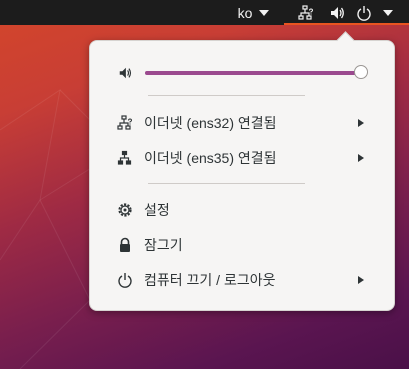 The image size is (409, 369). I want to click on menu-item-label: 이더넷 (ens32) 연결됨, so click(210, 123).